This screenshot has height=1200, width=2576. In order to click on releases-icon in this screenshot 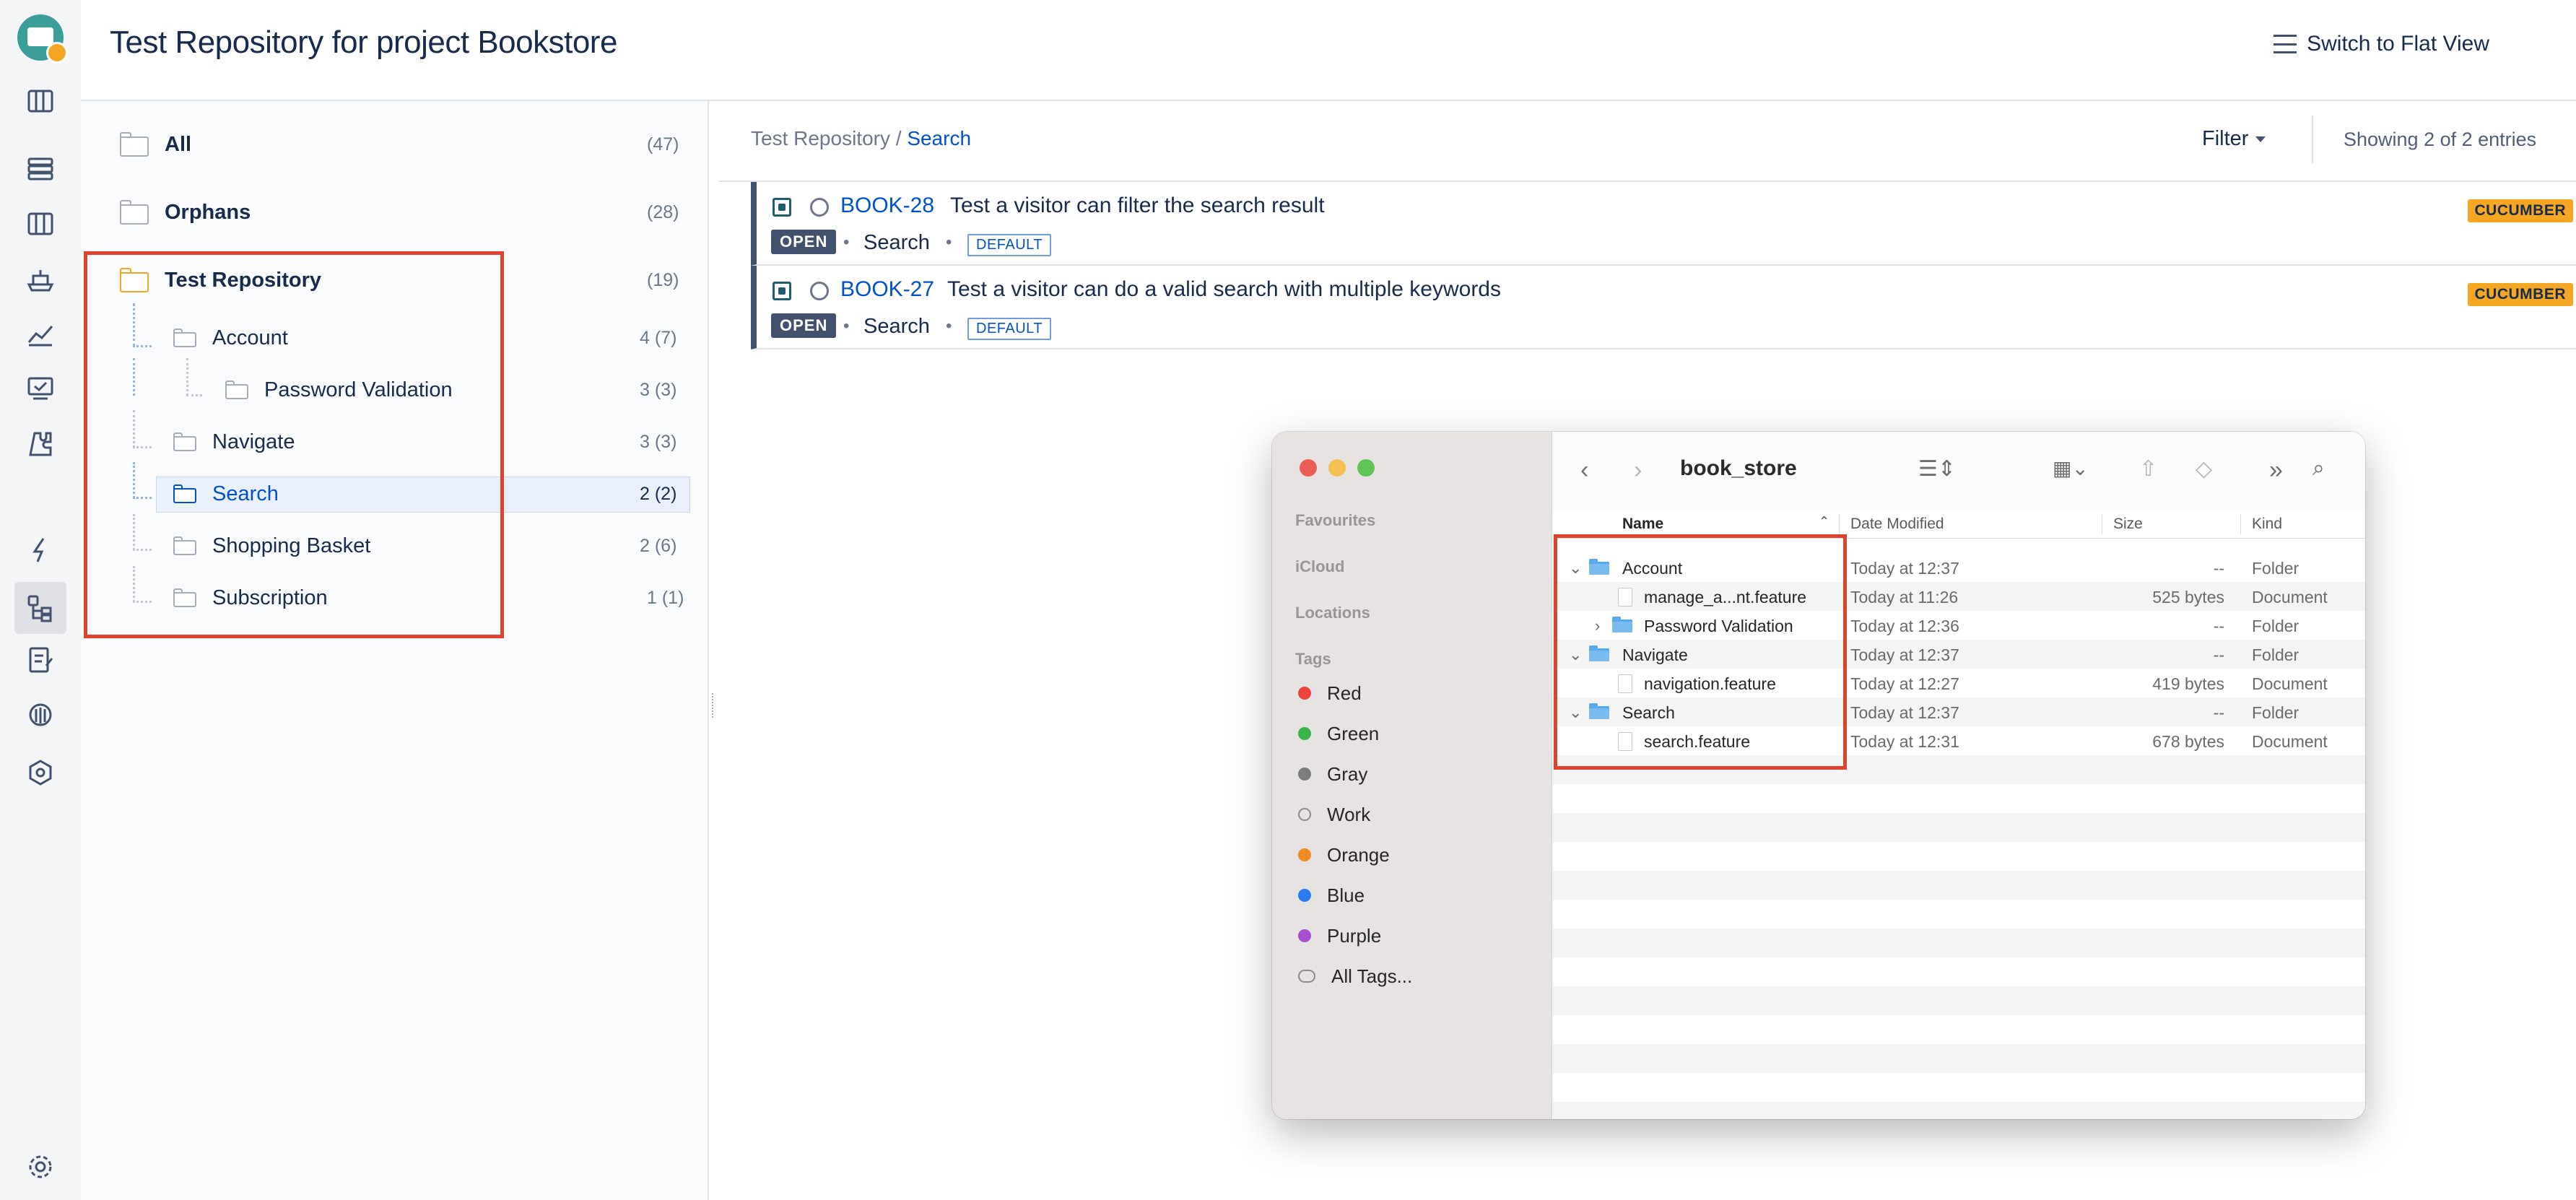, I will do `click(40, 279)`.